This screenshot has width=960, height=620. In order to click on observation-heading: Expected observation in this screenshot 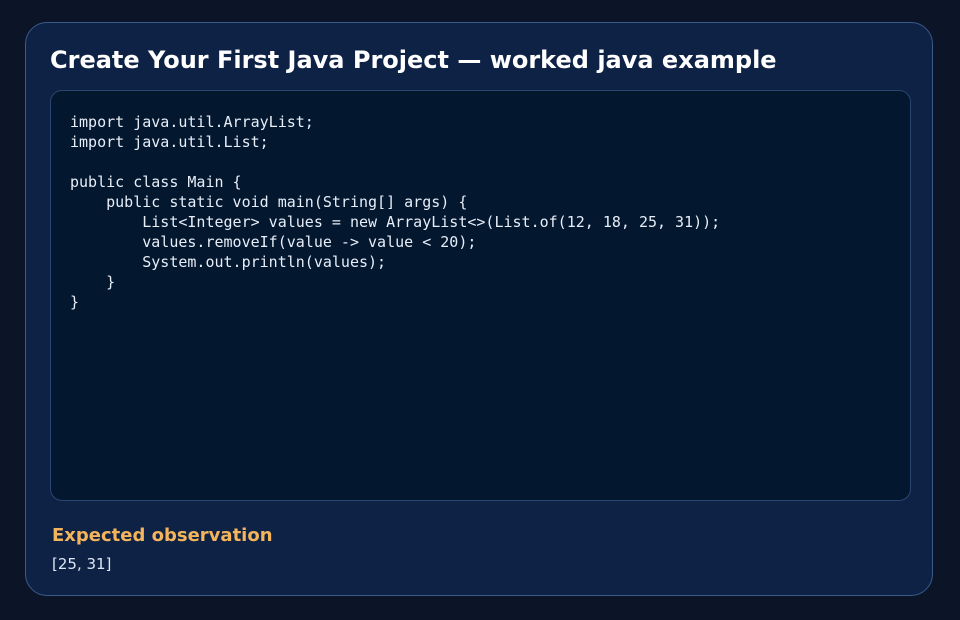, I will do `click(162, 535)`.